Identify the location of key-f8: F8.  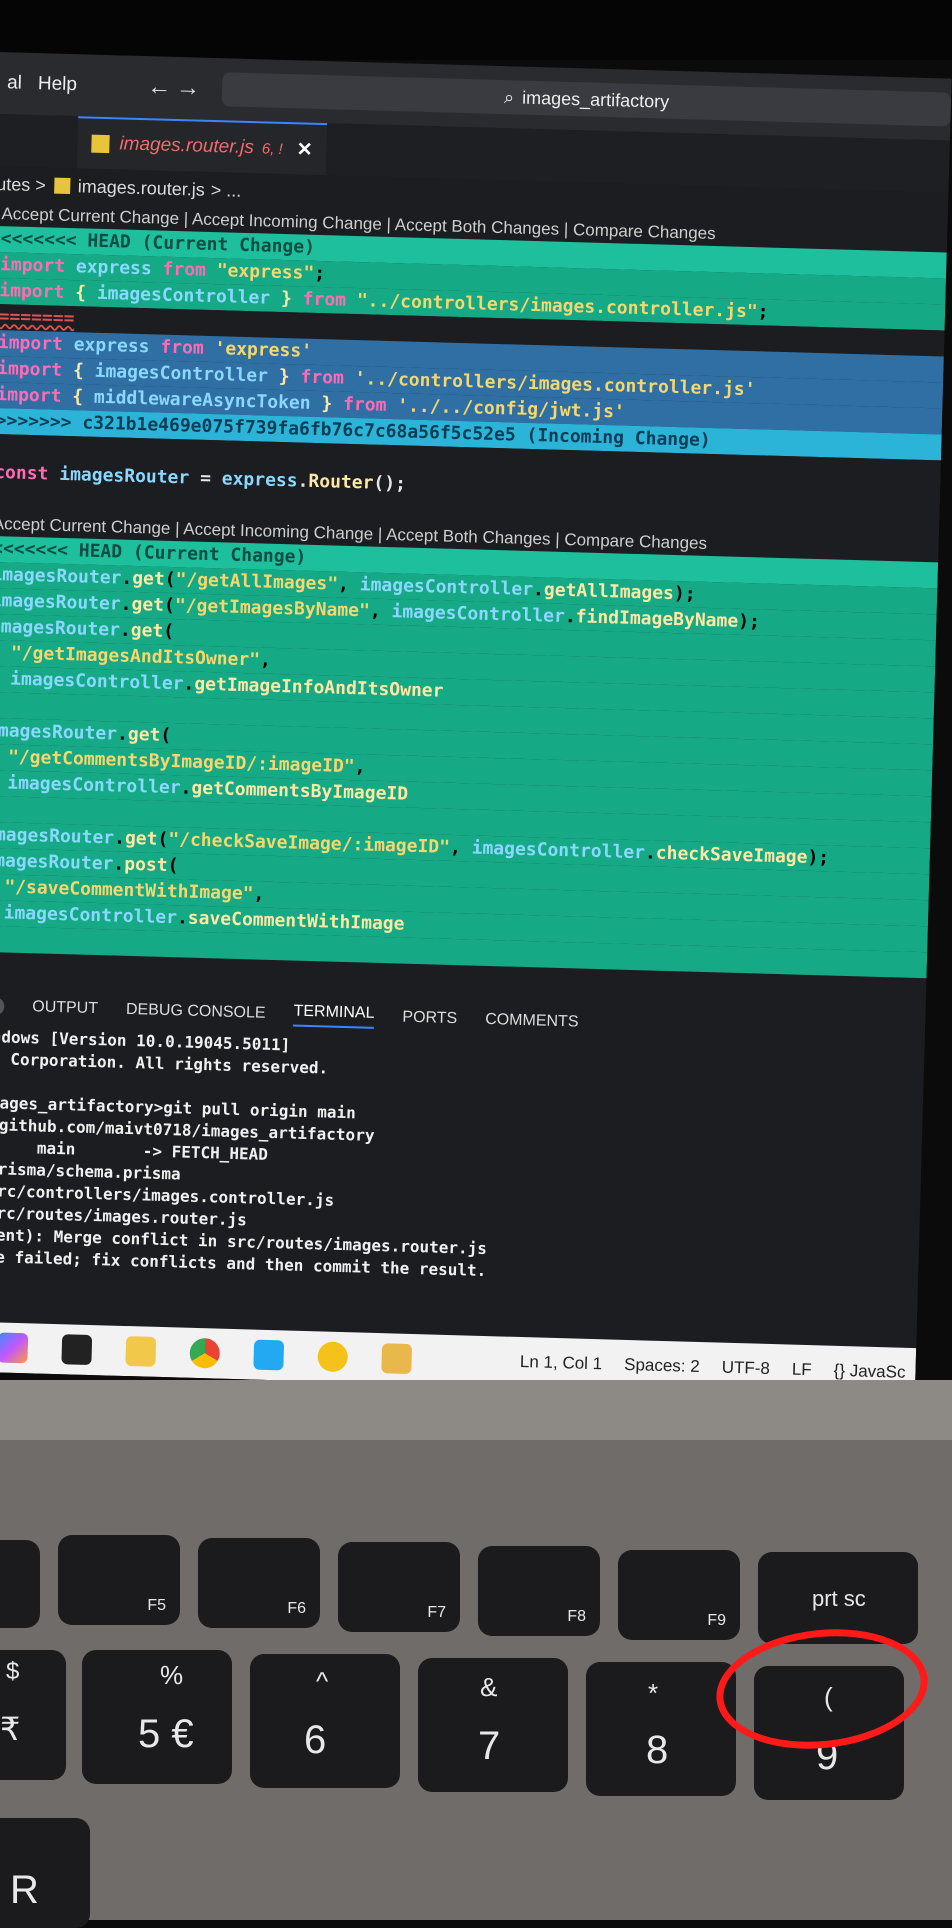
(539, 1591).